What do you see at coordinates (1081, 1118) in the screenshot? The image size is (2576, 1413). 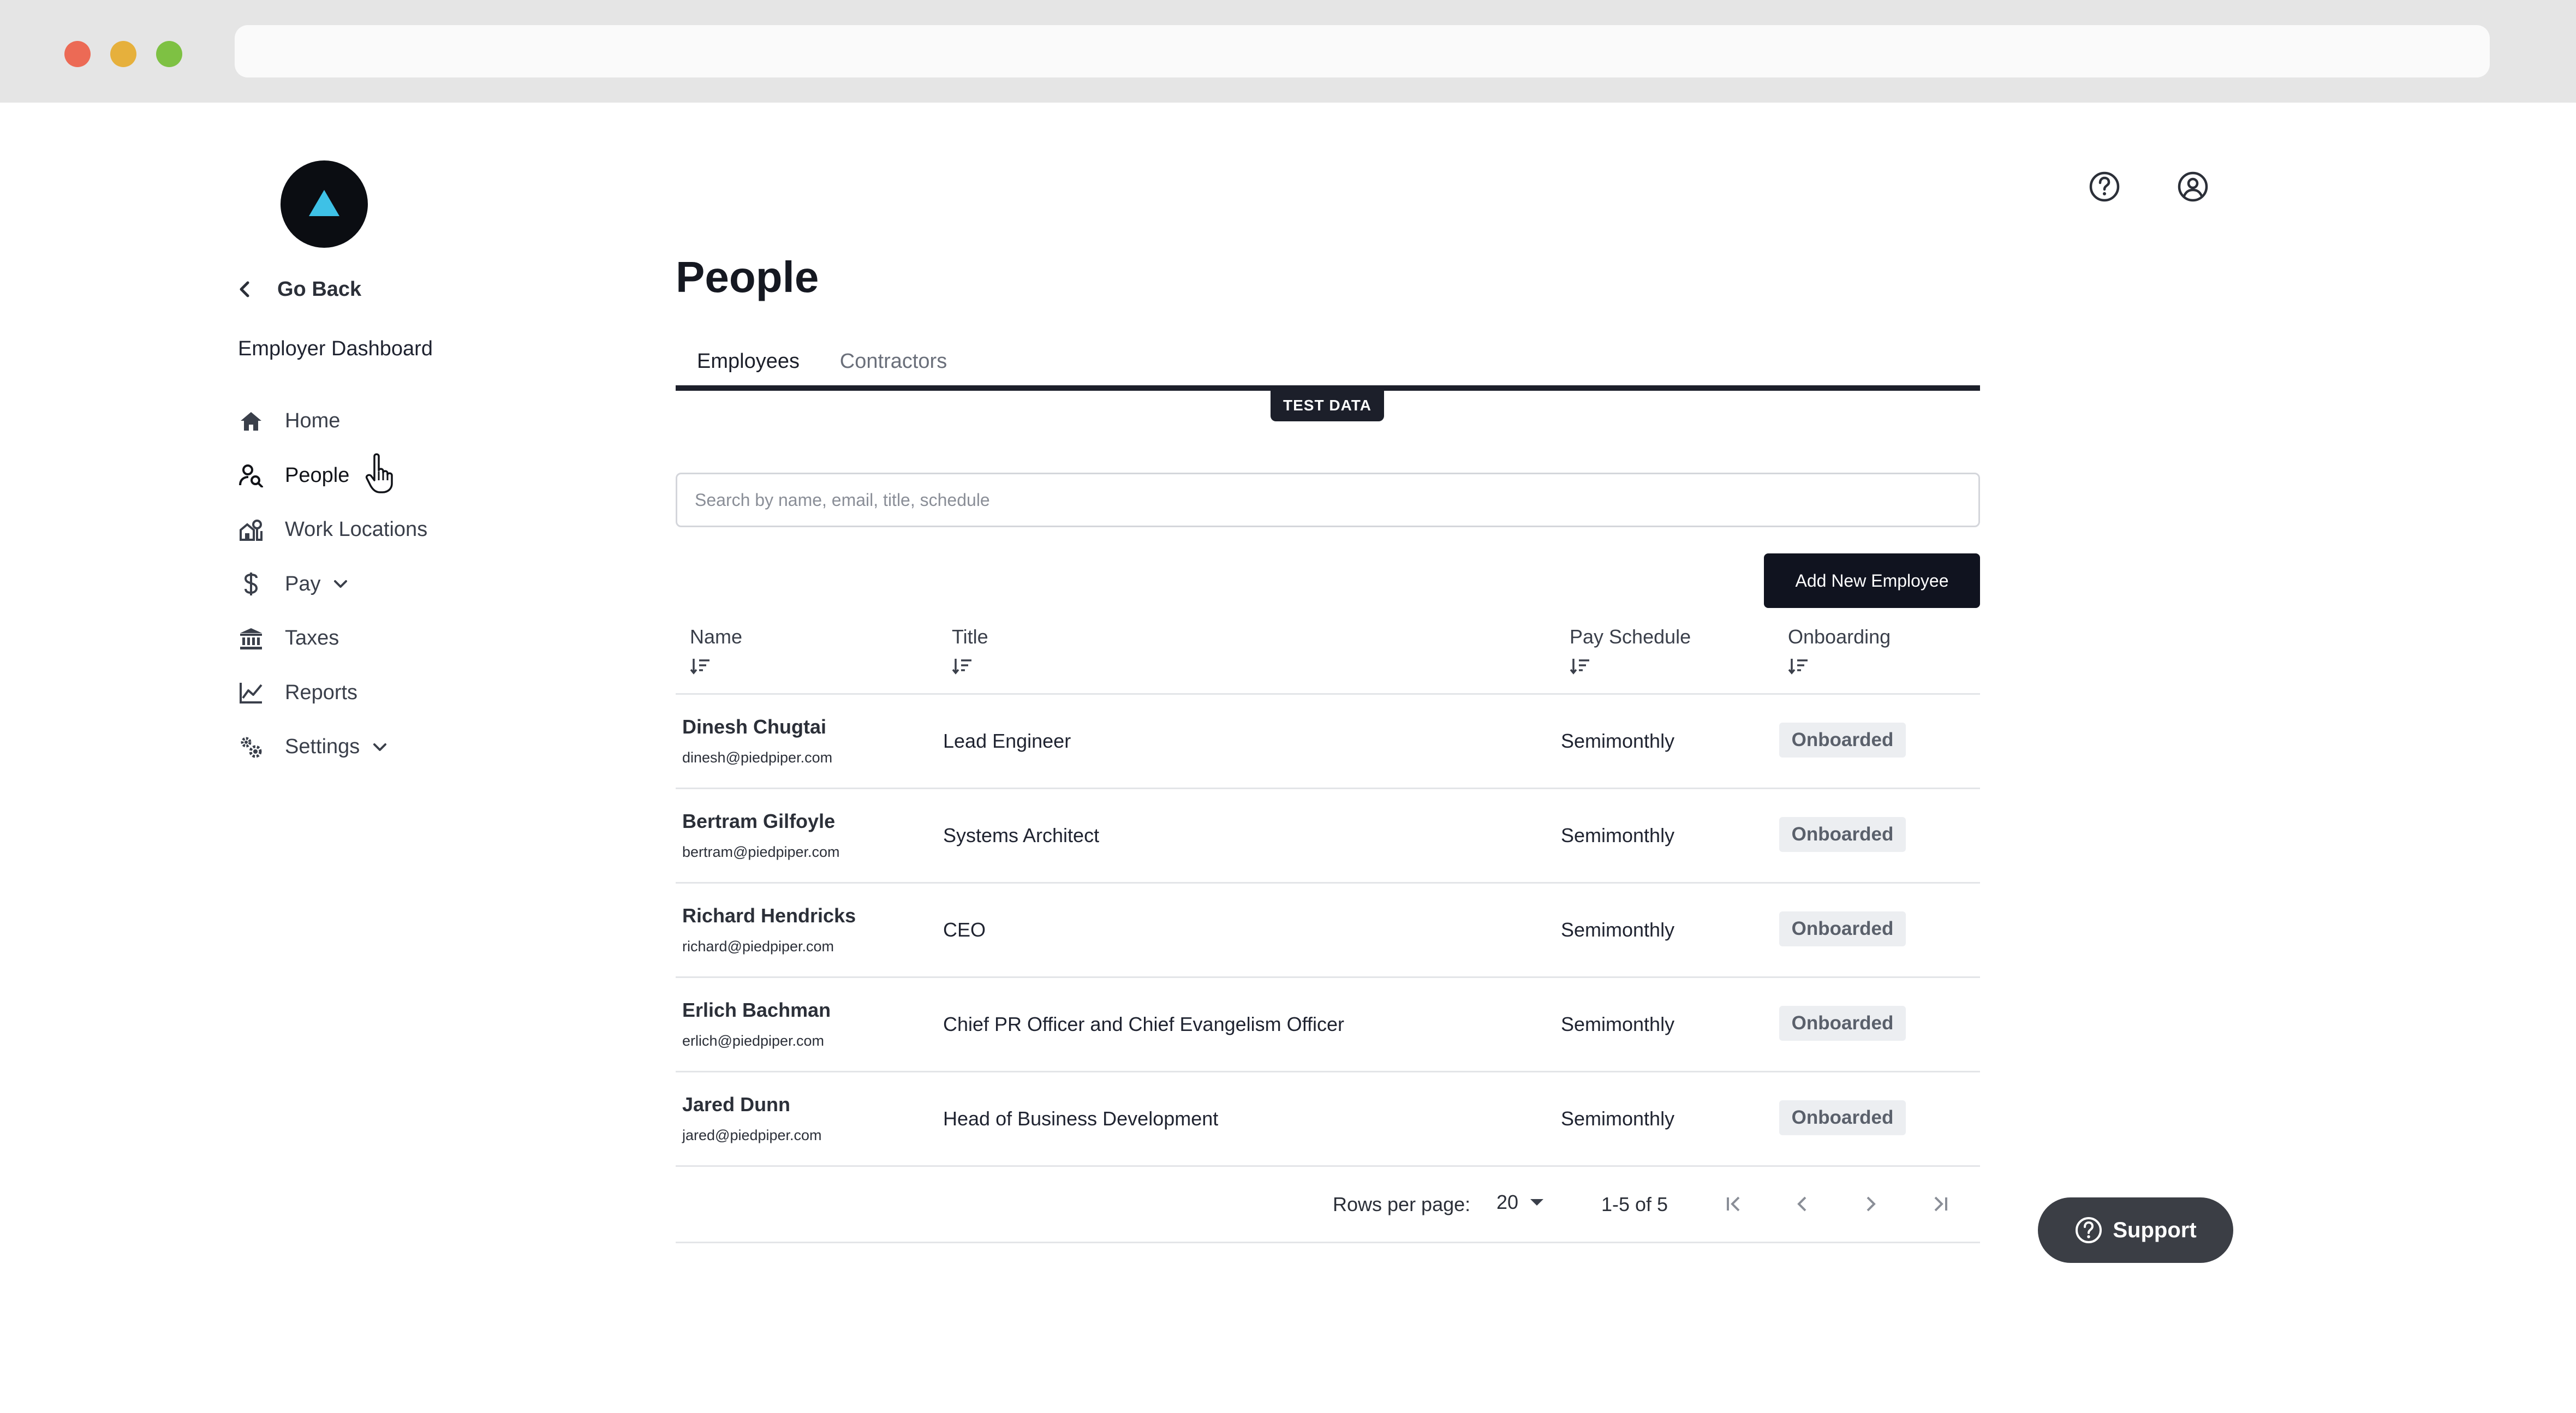 I see `employee-title: Head of Business Development` at bounding box center [1081, 1118].